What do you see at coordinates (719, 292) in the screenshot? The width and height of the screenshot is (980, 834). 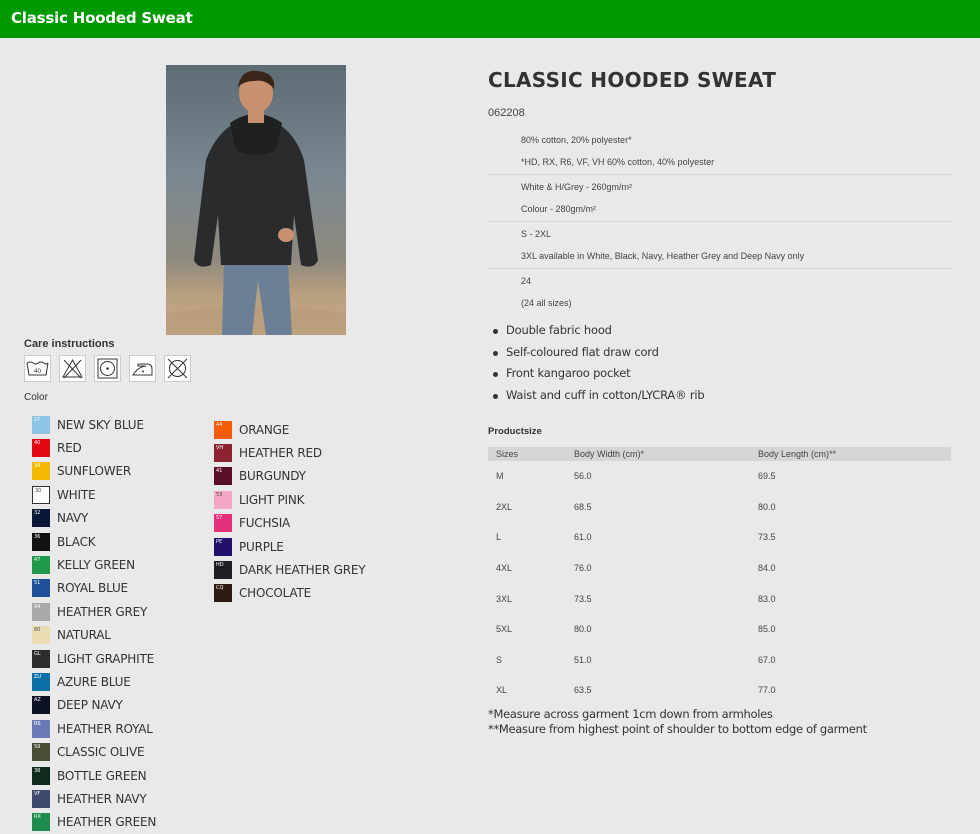 I see `spec-pack: 24 (24 all sizes)` at bounding box center [719, 292].